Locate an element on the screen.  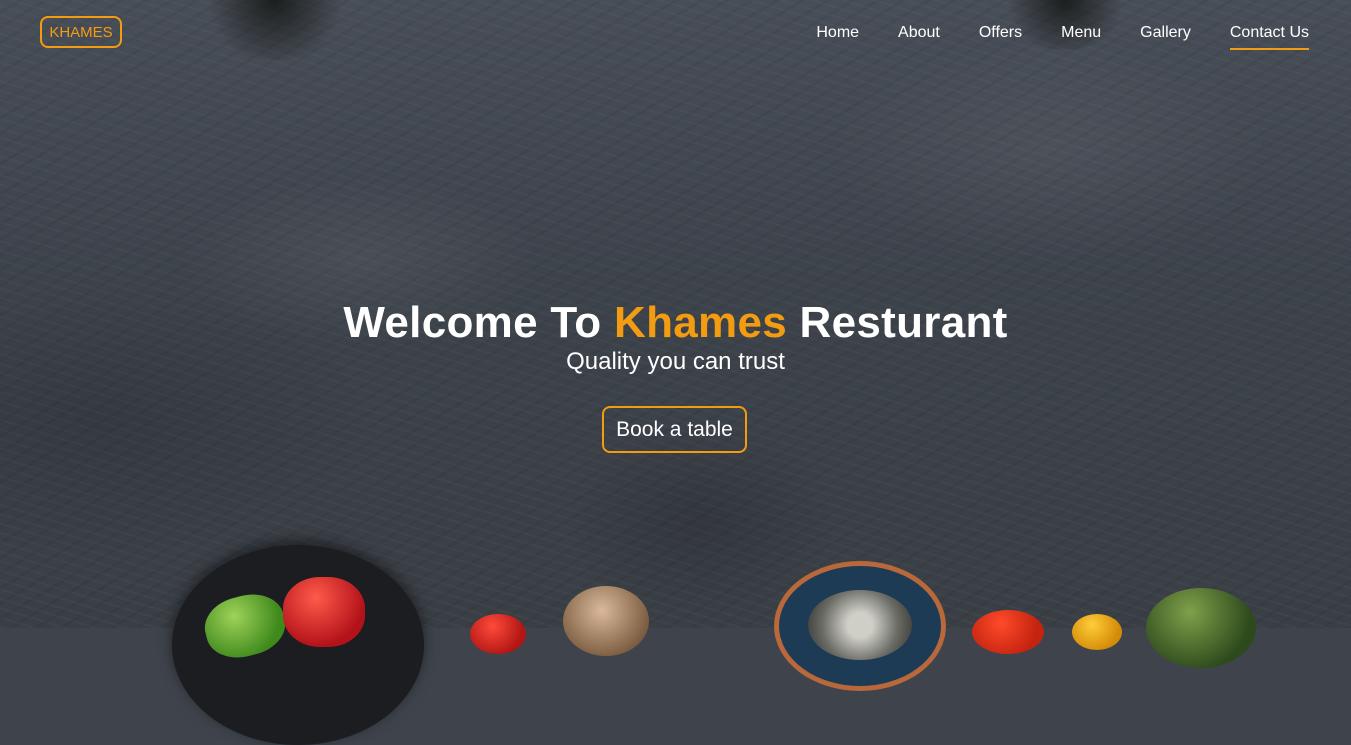
book-table-button: Book a table is located at coordinates (674, 429).